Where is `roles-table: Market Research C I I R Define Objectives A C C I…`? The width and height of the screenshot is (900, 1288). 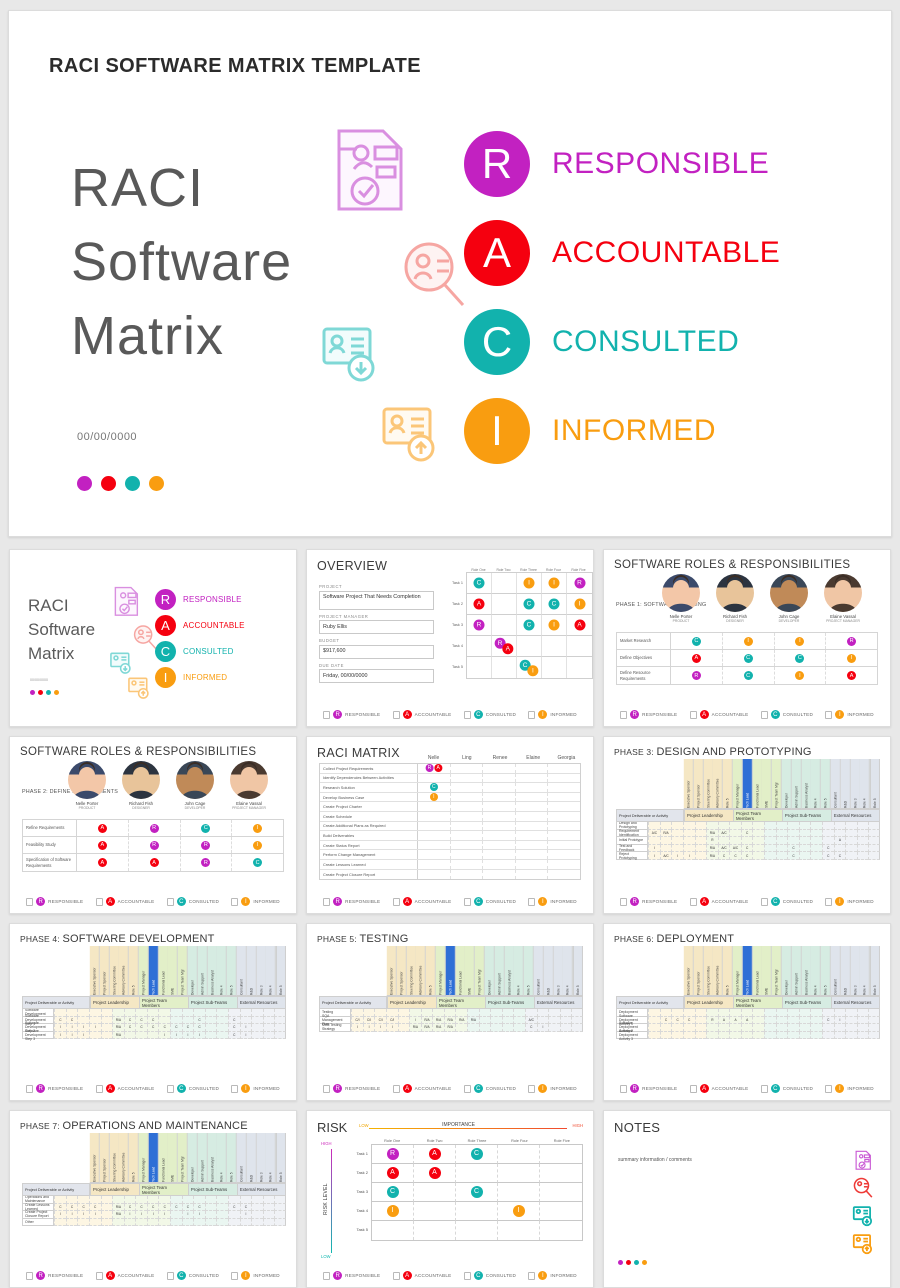
roles-table: Market Research C I I R Define Objectives A C C I… is located at coordinates (747, 658).